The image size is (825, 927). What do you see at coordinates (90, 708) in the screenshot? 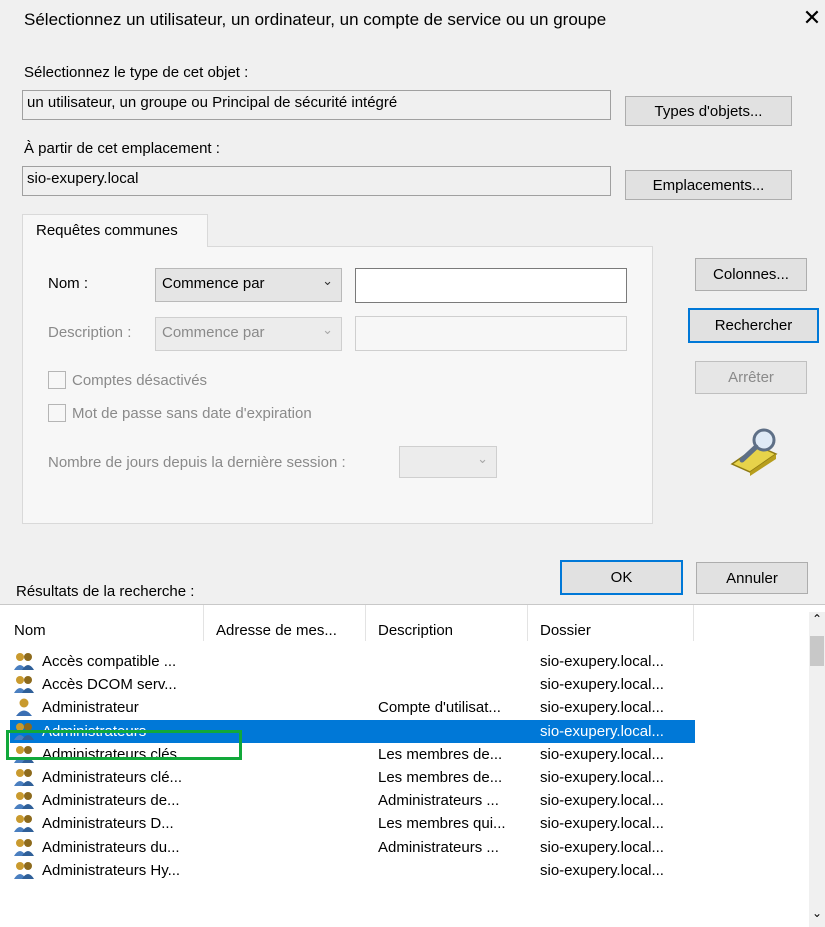
I see `cell-name: Administrateur` at bounding box center [90, 708].